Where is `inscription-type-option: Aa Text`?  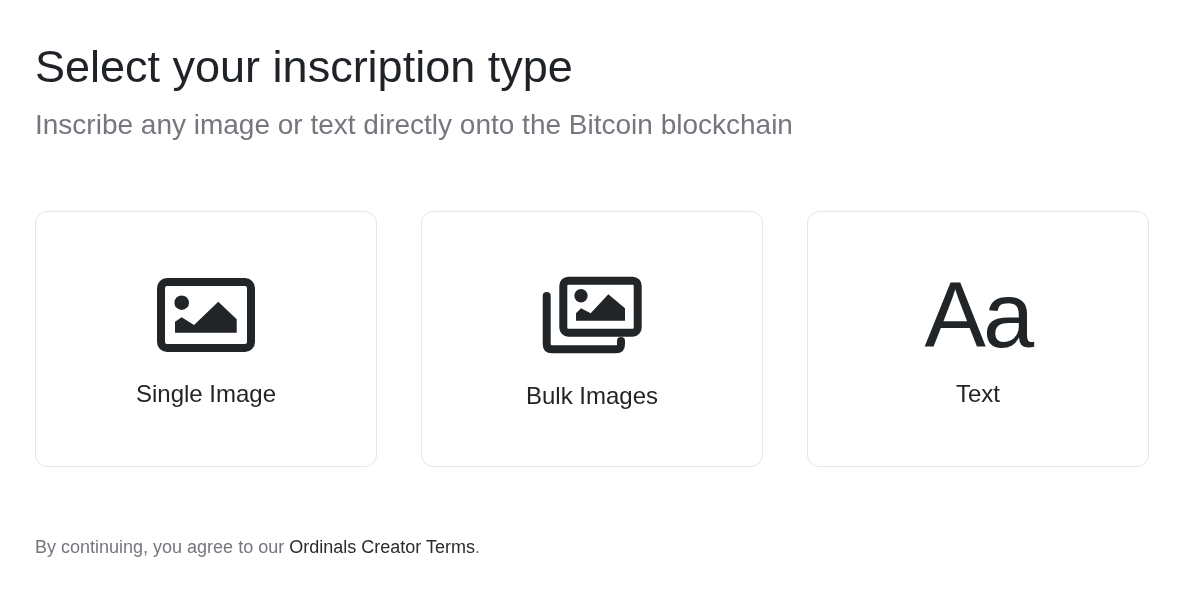
inscription-type-option: Aa Text is located at coordinates (978, 339).